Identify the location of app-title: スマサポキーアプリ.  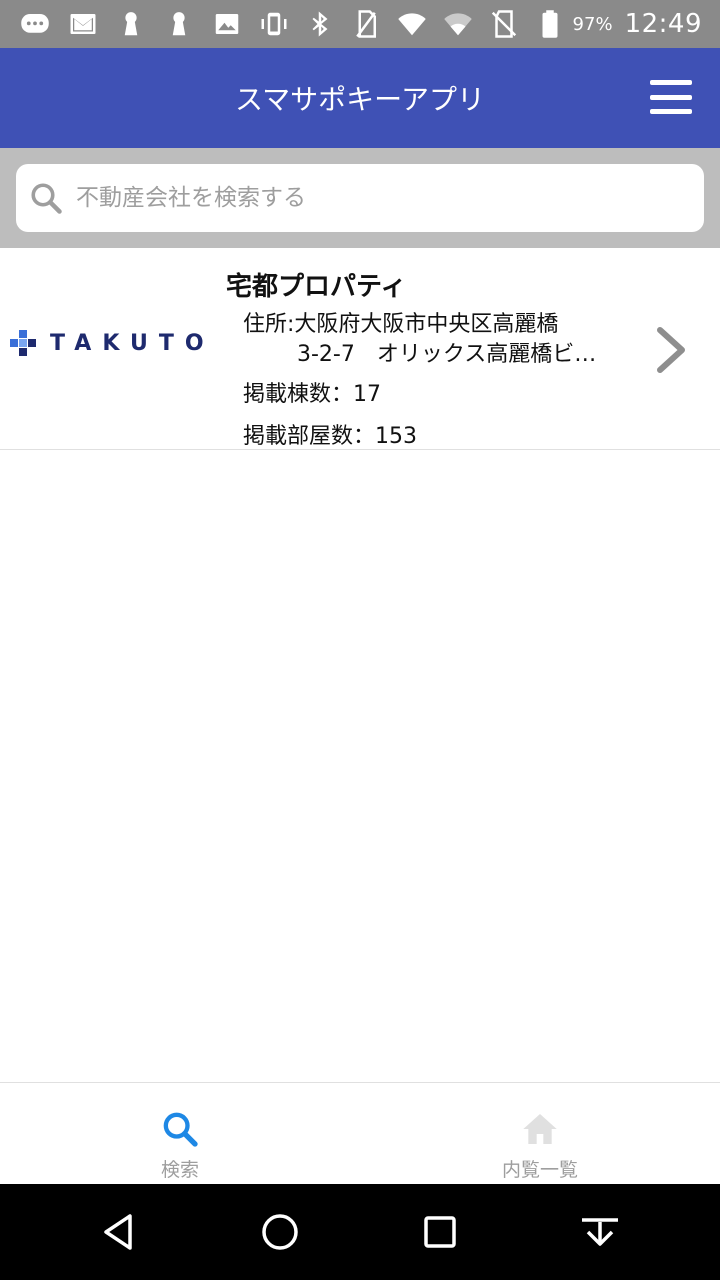
(360, 99).